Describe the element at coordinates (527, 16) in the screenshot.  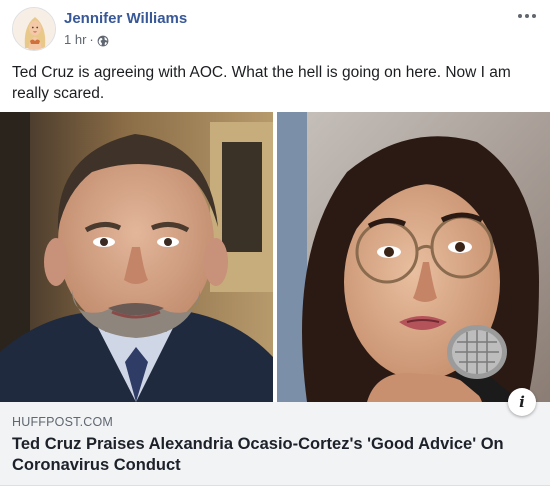
I see `more-options-icon` at that location.